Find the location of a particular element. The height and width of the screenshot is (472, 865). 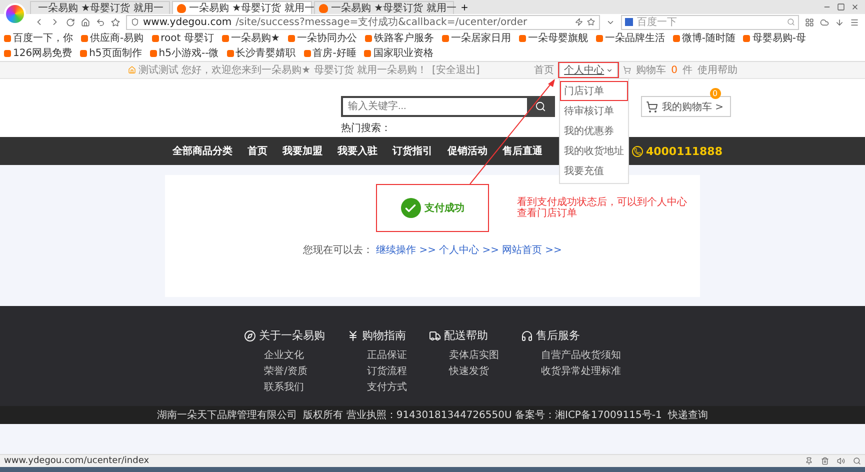

lightning-icon is located at coordinates (579, 22).